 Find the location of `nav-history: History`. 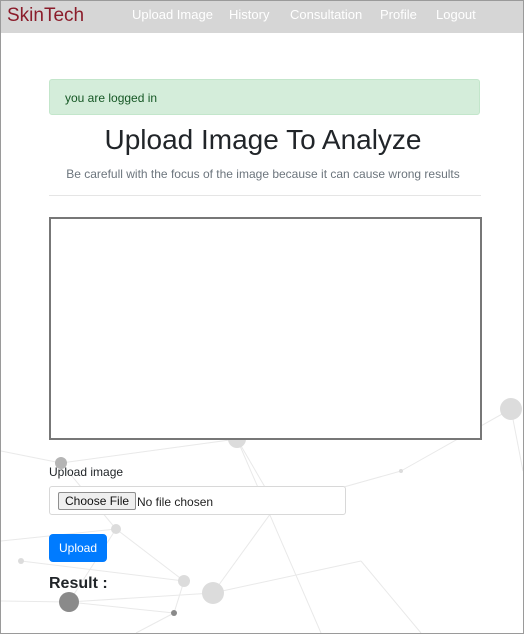

nav-history: History is located at coordinates (249, 14).